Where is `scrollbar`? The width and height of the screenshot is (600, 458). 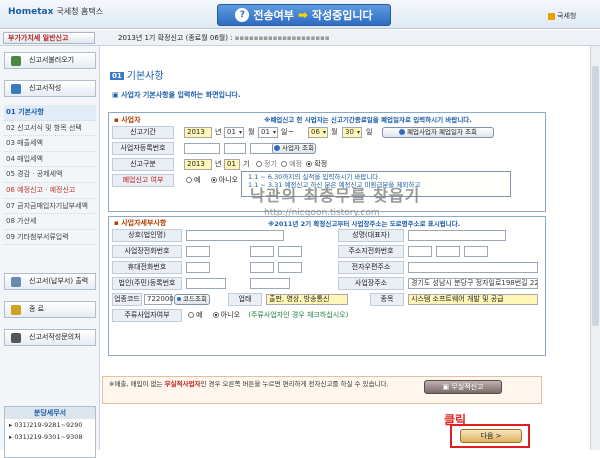
scrollbar is located at coordinates (595, 248).